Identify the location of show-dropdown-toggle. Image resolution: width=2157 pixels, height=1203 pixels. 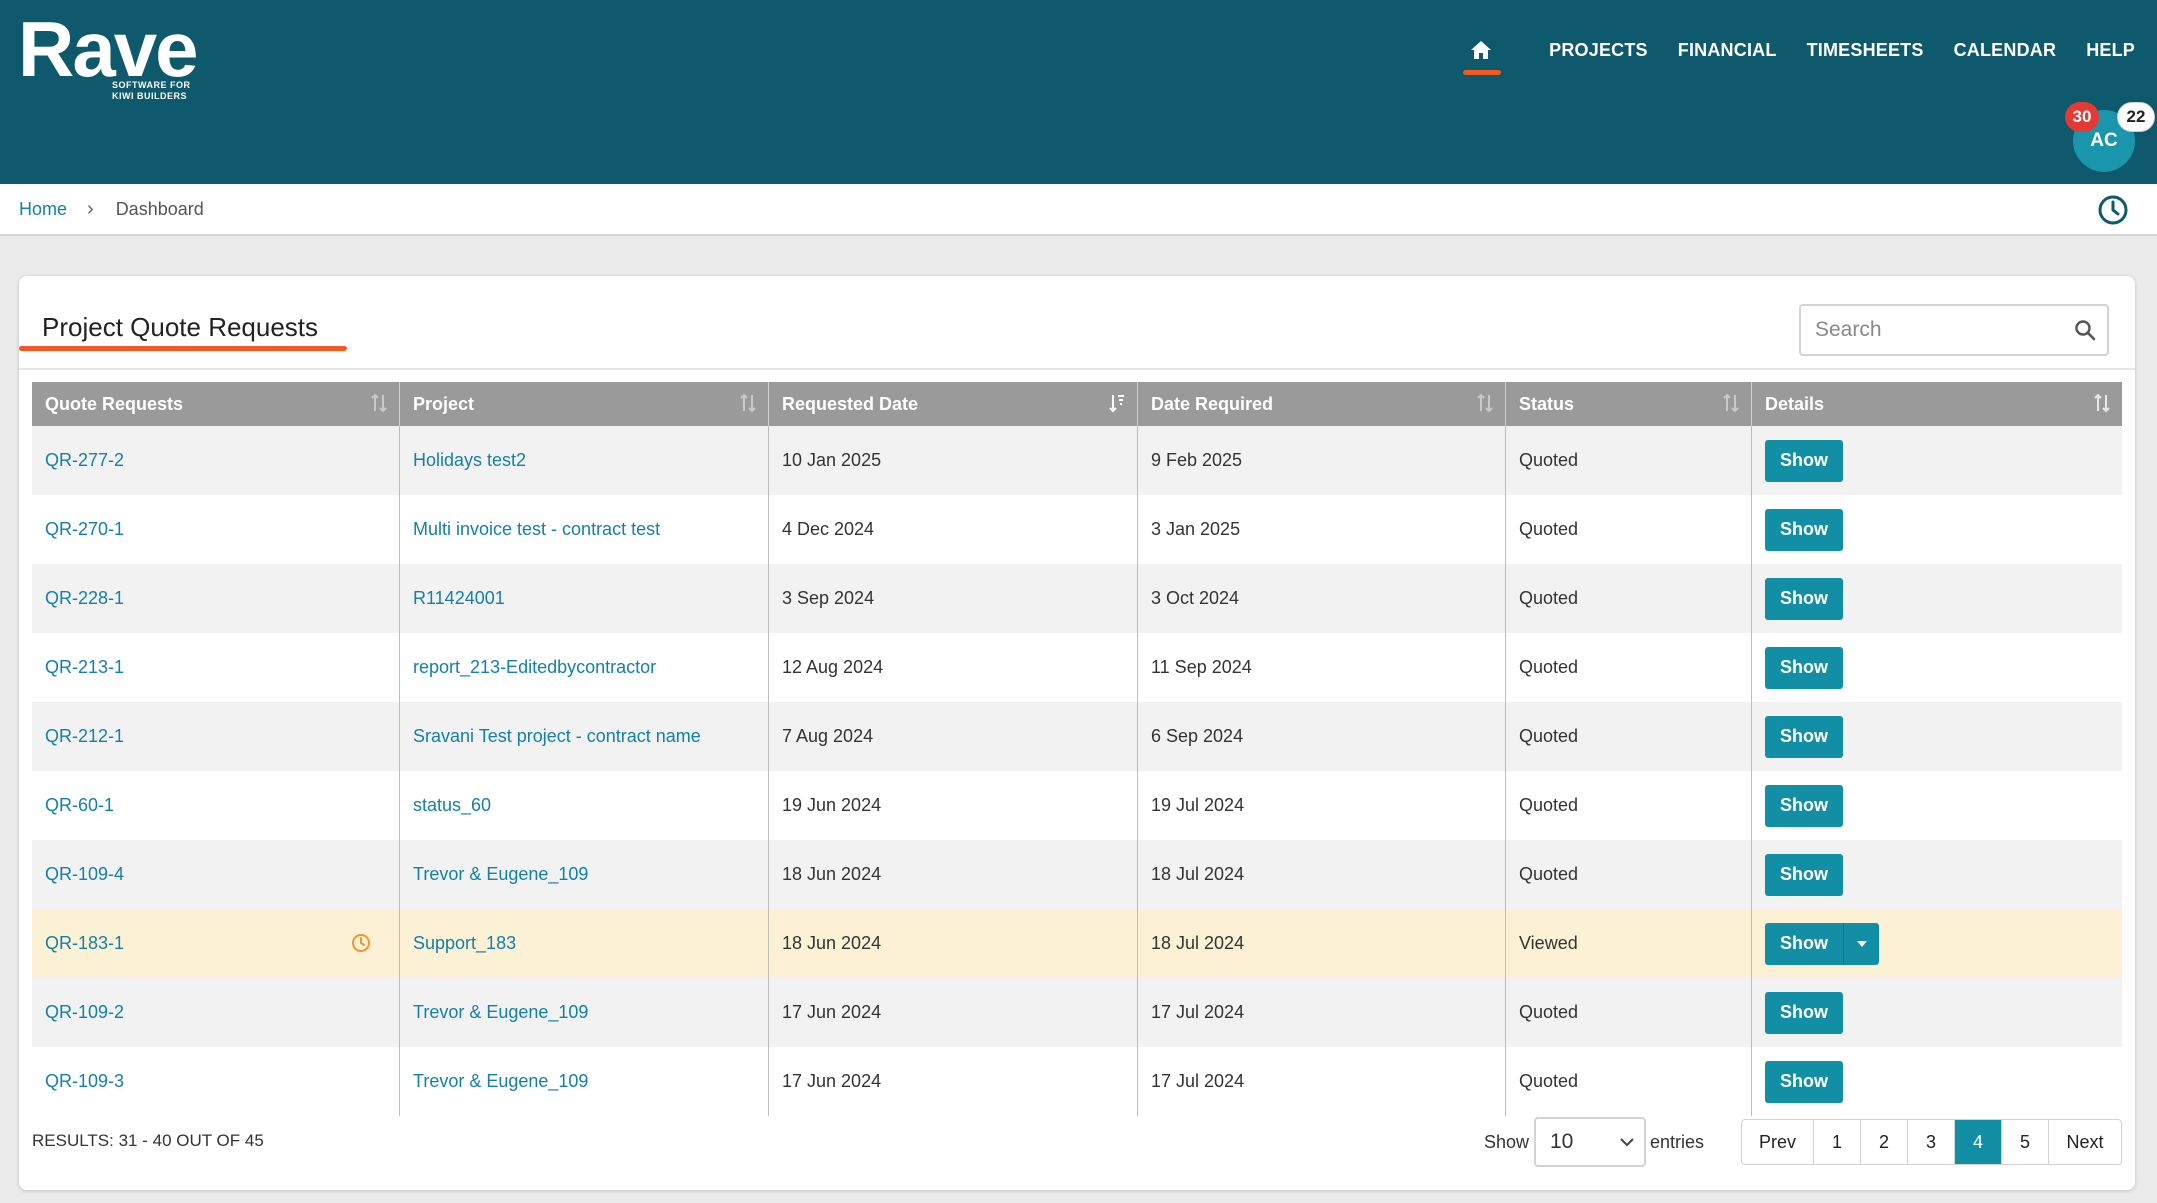
(1861, 943).